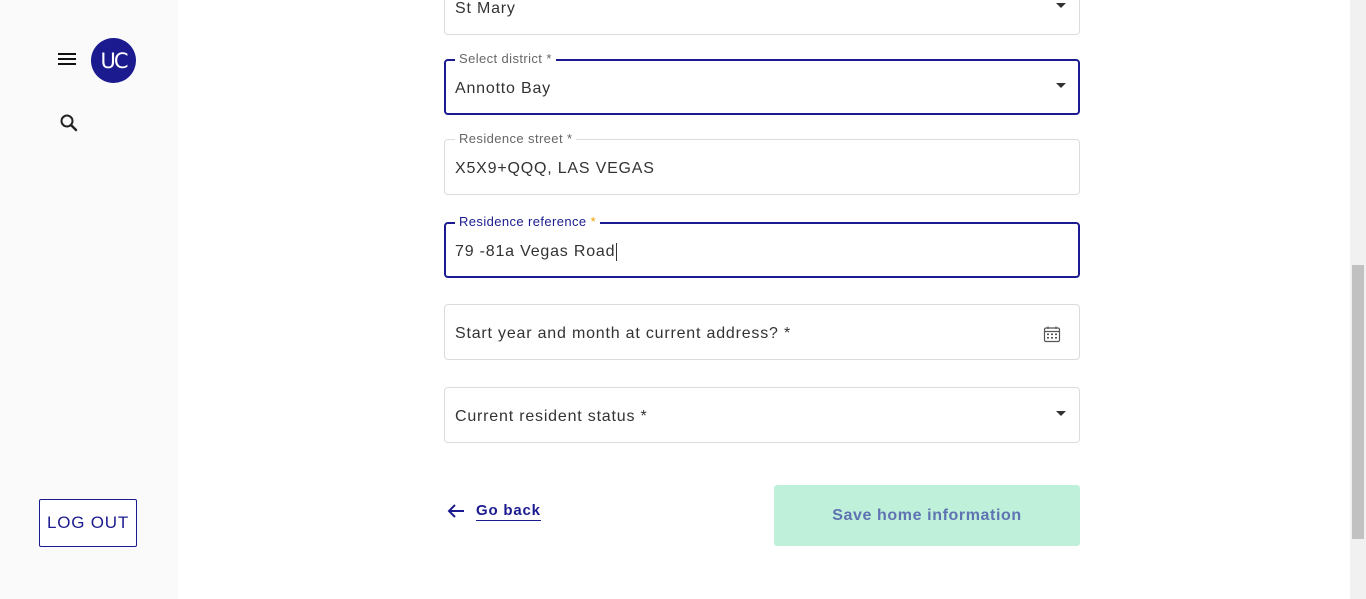 The height and width of the screenshot is (599, 1366). What do you see at coordinates (505, 59) in the screenshot?
I see `district-label: Select district *` at bounding box center [505, 59].